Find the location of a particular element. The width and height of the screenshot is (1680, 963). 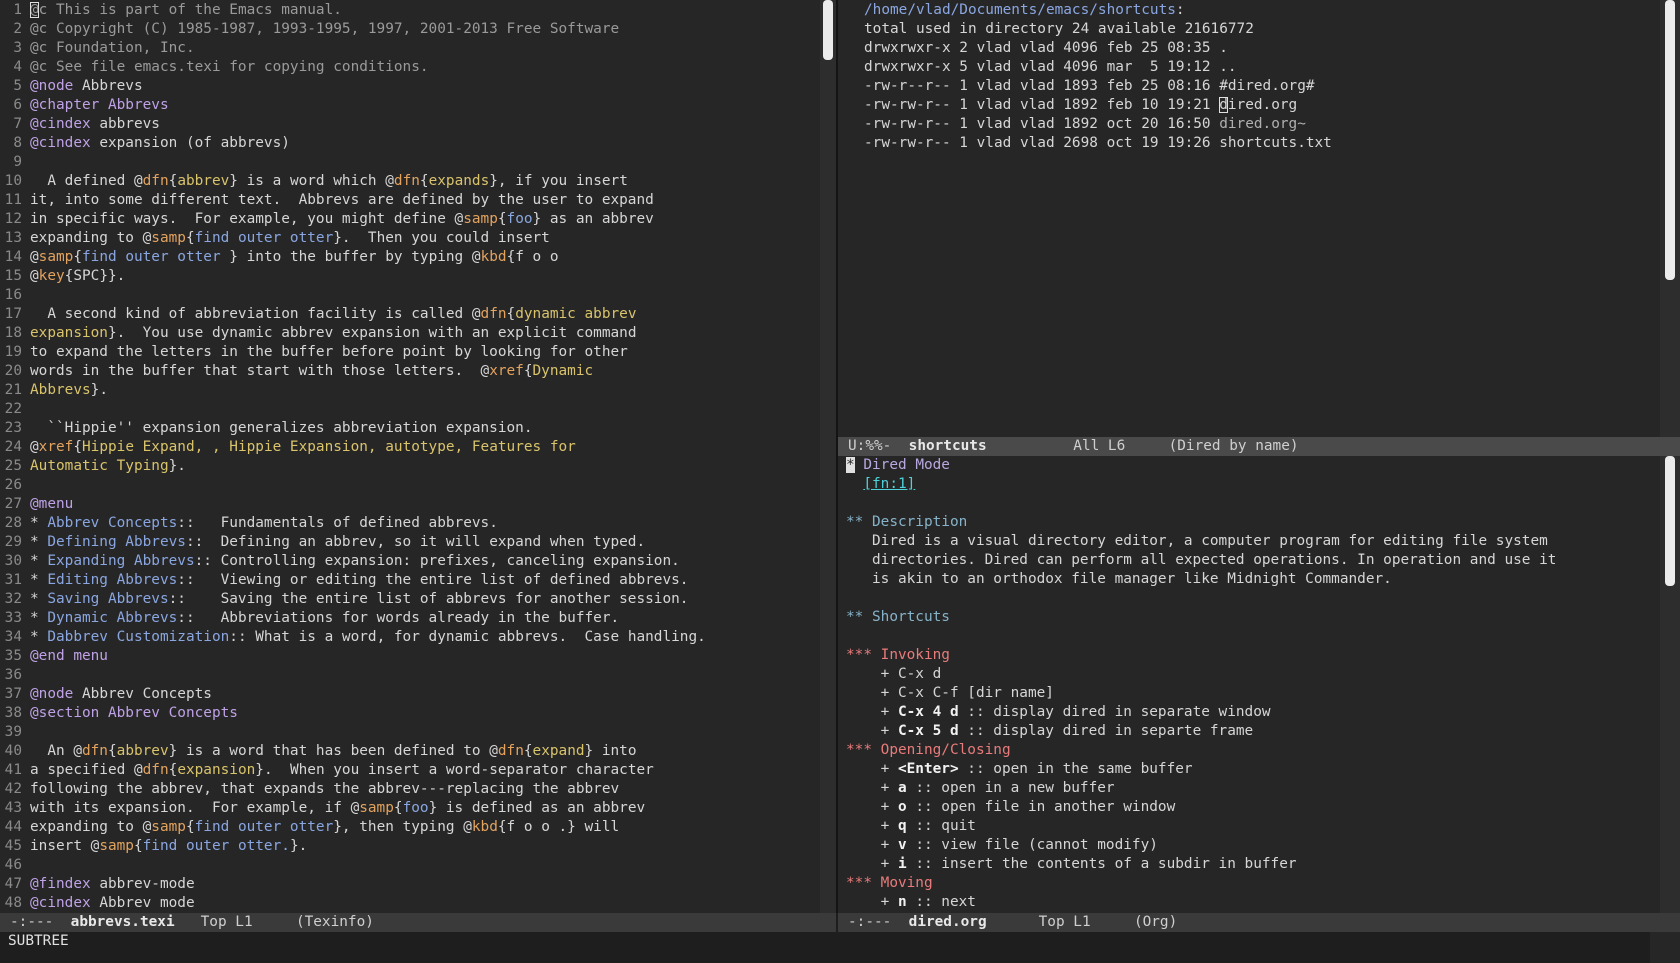

dired-scrollbar-thumb is located at coordinates (1670, 140).